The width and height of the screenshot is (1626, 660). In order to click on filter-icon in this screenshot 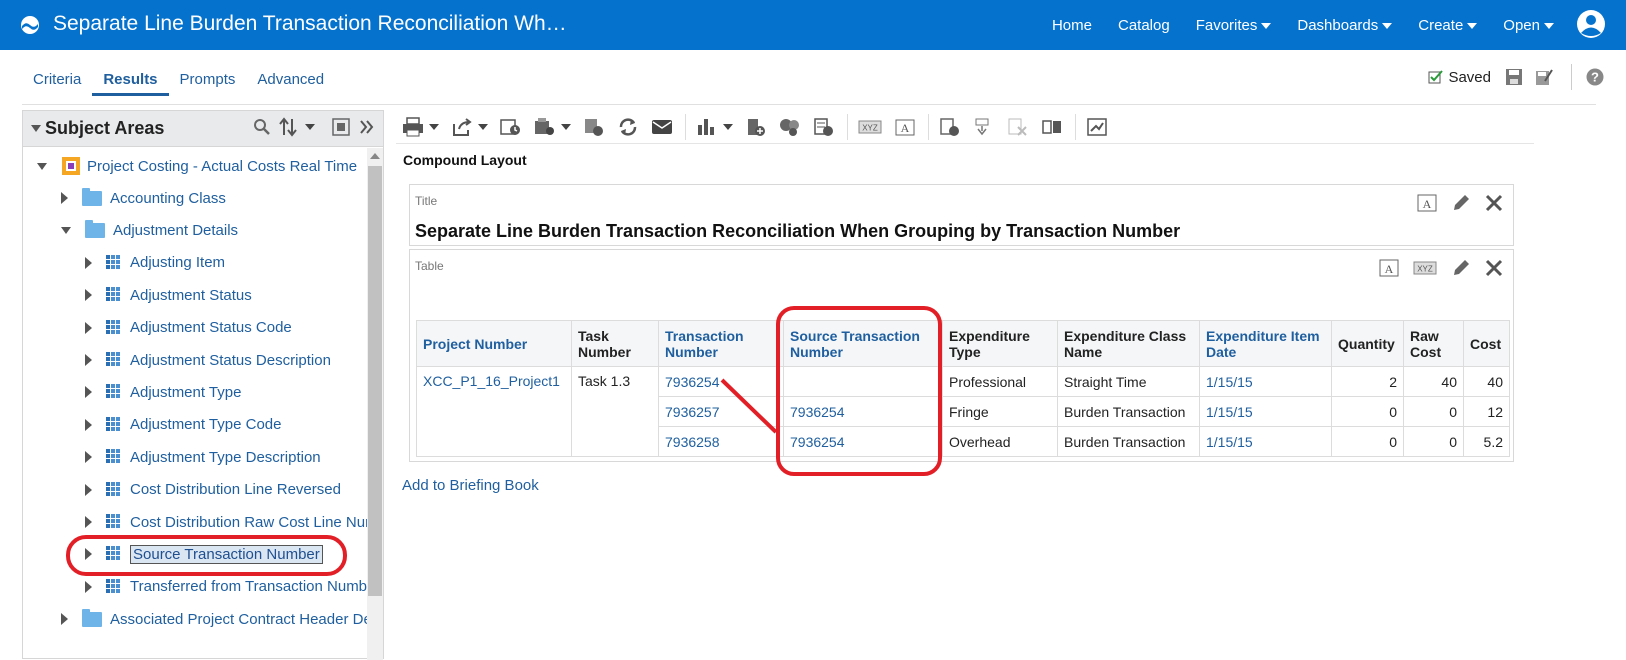, I will do `click(789, 127)`.